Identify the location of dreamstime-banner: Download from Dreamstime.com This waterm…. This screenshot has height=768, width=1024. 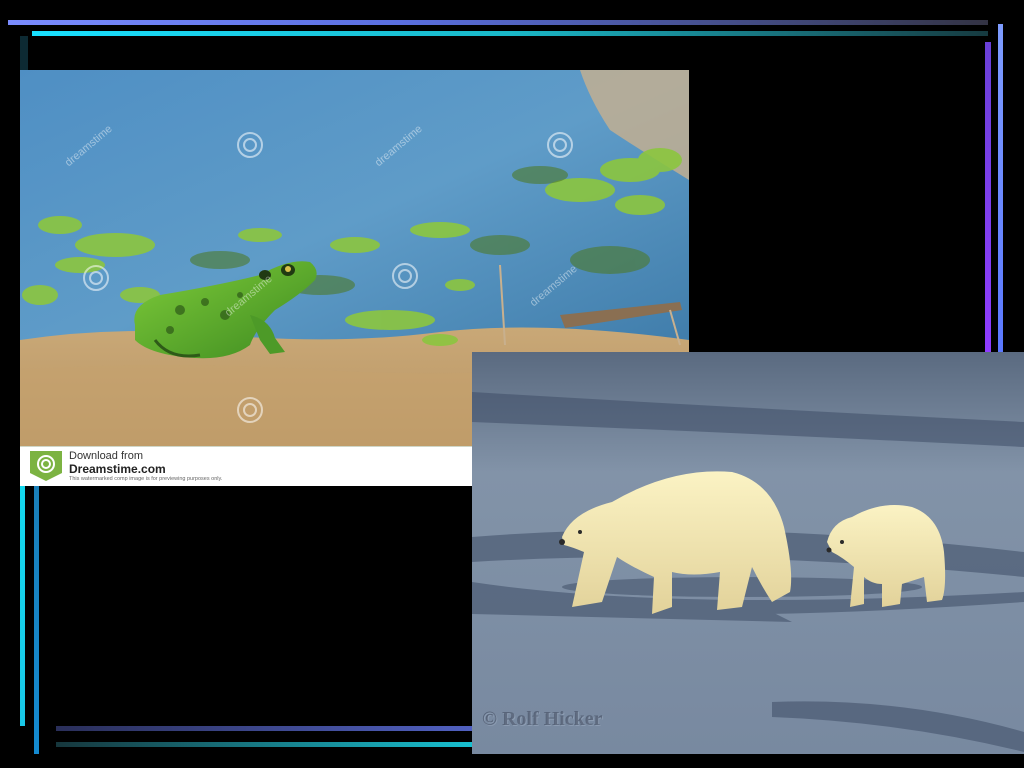
(246, 466).